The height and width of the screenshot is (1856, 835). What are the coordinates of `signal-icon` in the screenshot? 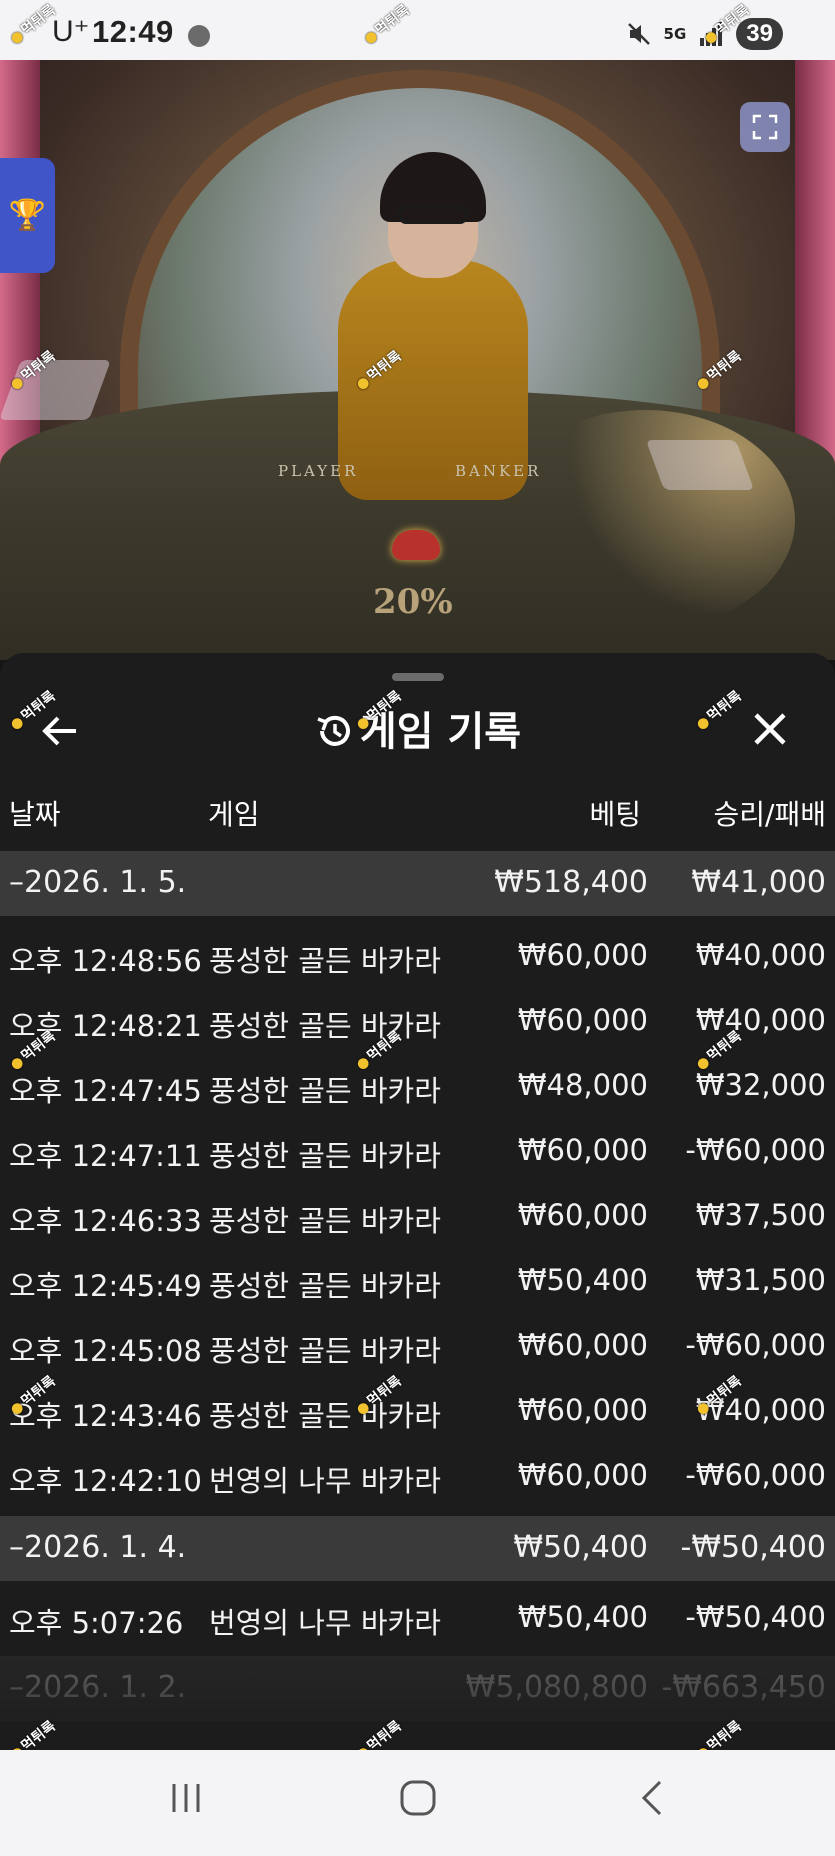 It's located at (711, 34).